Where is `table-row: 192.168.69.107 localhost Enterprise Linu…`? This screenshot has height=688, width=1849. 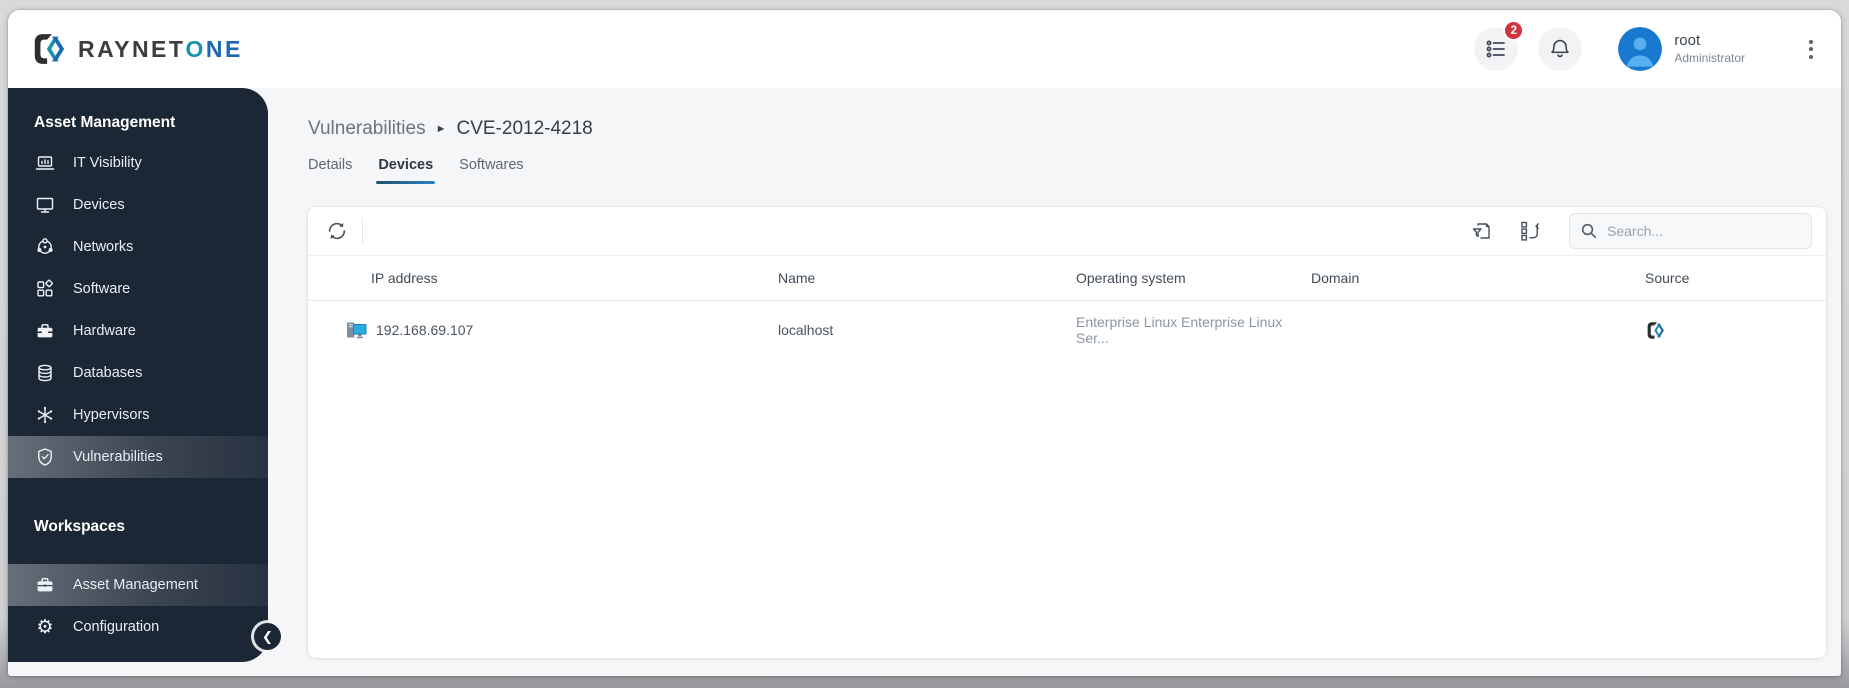 table-row: 192.168.69.107 localhost Enterprise Linu… is located at coordinates (1067, 330).